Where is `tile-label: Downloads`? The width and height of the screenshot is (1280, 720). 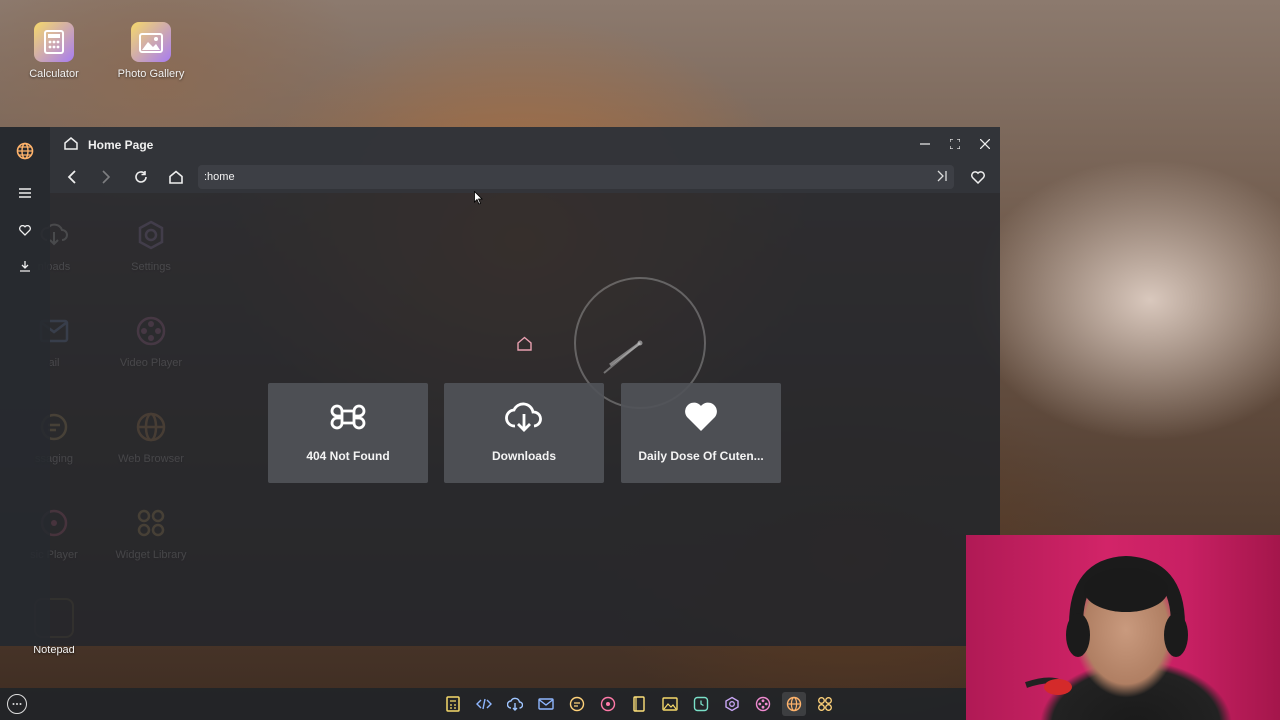 tile-label: Downloads is located at coordinates (523, 456).